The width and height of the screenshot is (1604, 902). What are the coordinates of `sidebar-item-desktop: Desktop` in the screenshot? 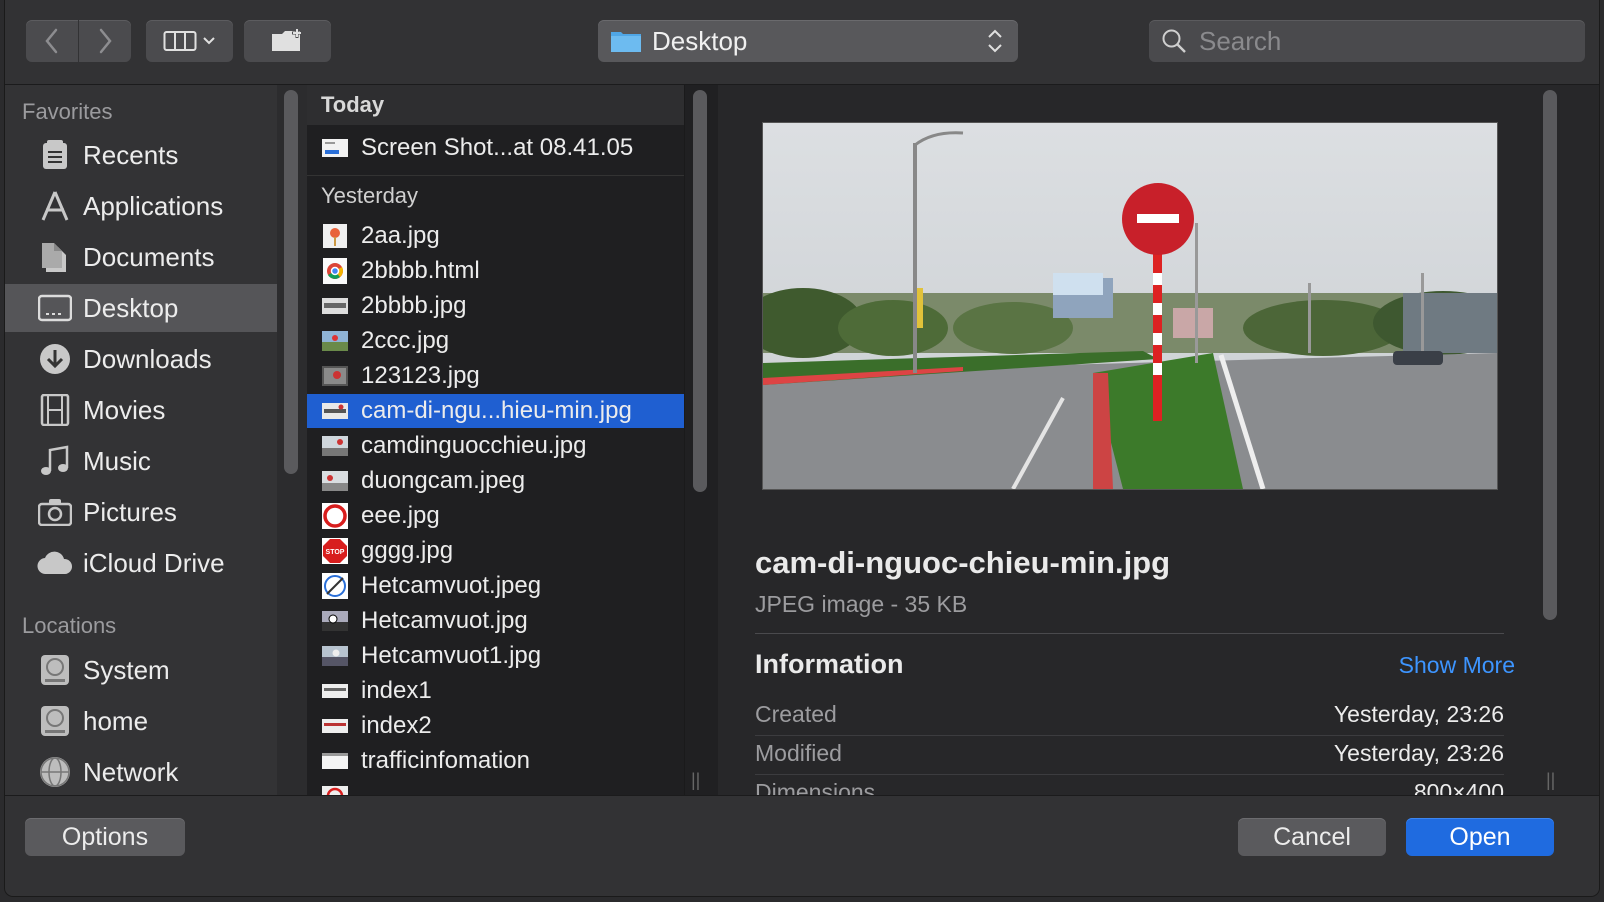 It's located at (141, 308).